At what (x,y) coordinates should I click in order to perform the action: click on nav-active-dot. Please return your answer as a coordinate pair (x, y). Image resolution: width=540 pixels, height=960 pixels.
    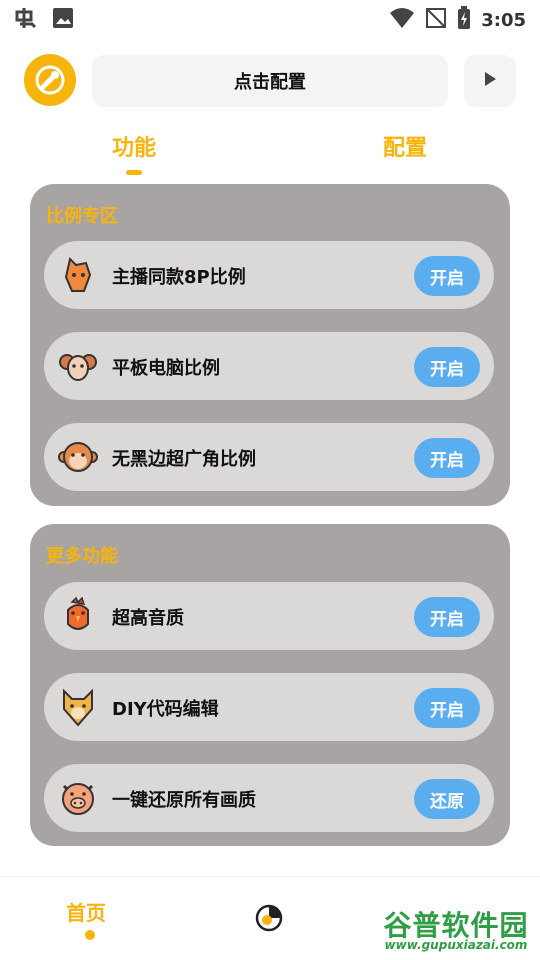
    Looking at the image, I should click on (90, 935).